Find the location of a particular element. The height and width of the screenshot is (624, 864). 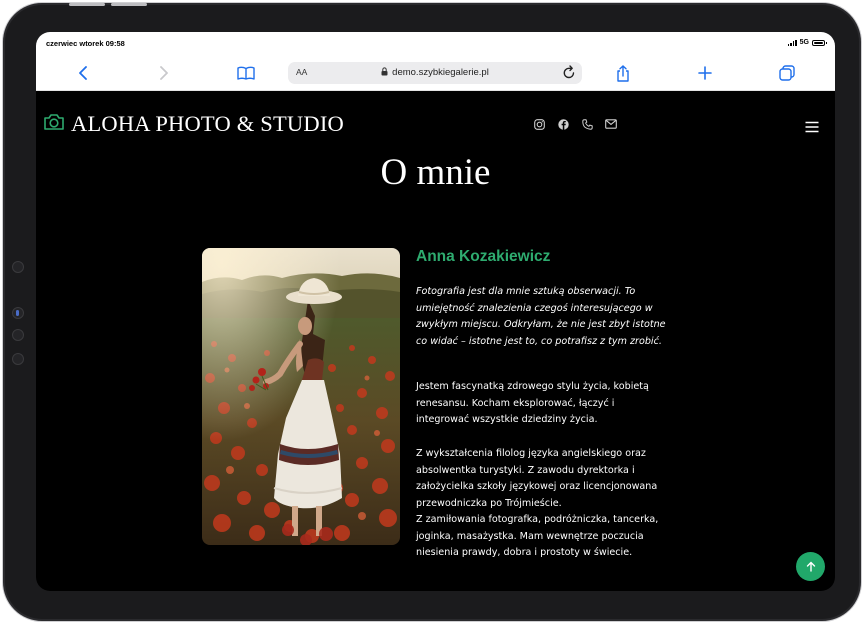

scroll-to-top-button is located at coordinates (810, 566).